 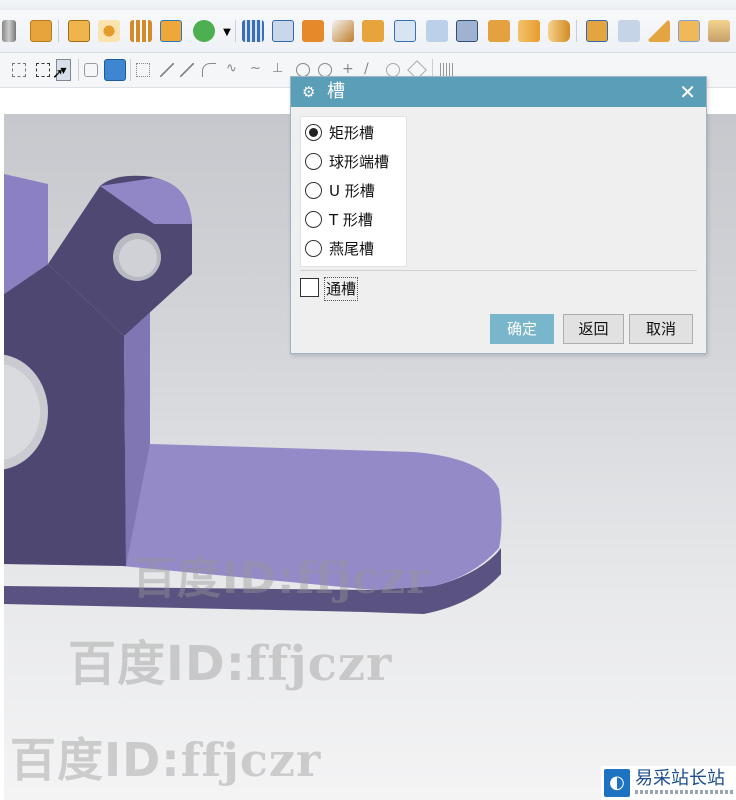 I want to click on radio-ball-end-slot: 球形端槽, so click(x=355, y=163).